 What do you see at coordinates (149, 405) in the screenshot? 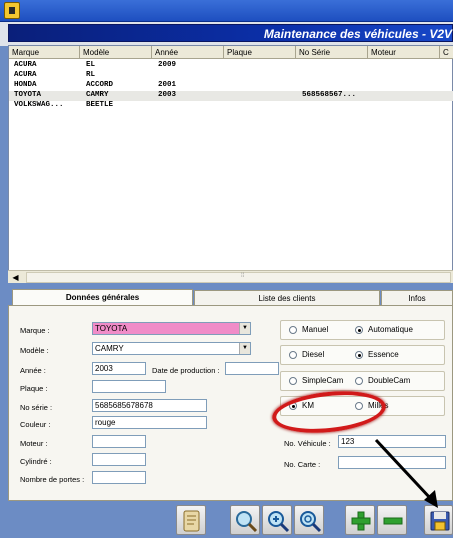
I see `no-serie-field: 5685685678678` at bounding box center [149, 405].